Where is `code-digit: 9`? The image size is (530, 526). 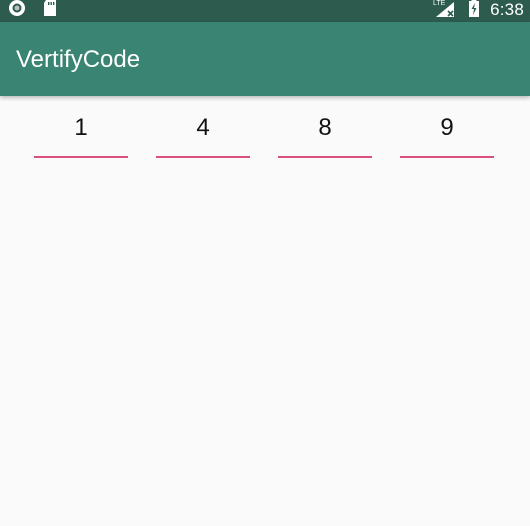 code-digit: 9 is located at coordinates (447, 127).